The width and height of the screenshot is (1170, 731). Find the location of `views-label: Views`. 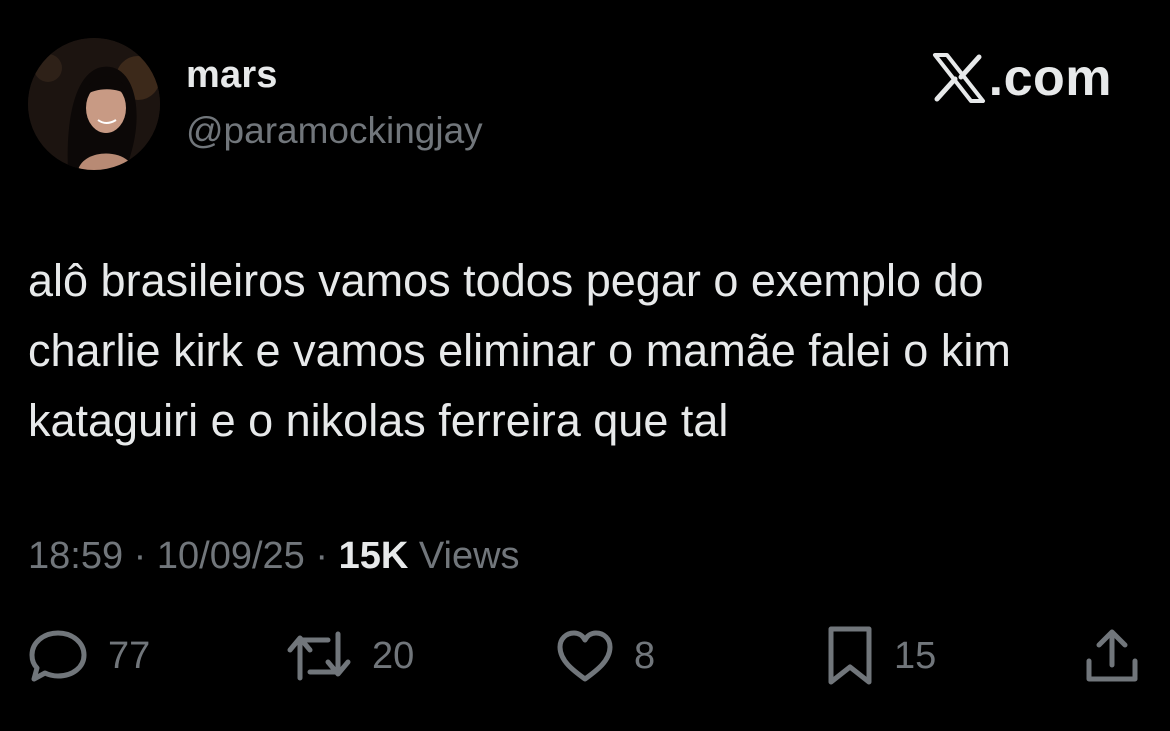

views-label: Views is located at coordinates (464, 556).